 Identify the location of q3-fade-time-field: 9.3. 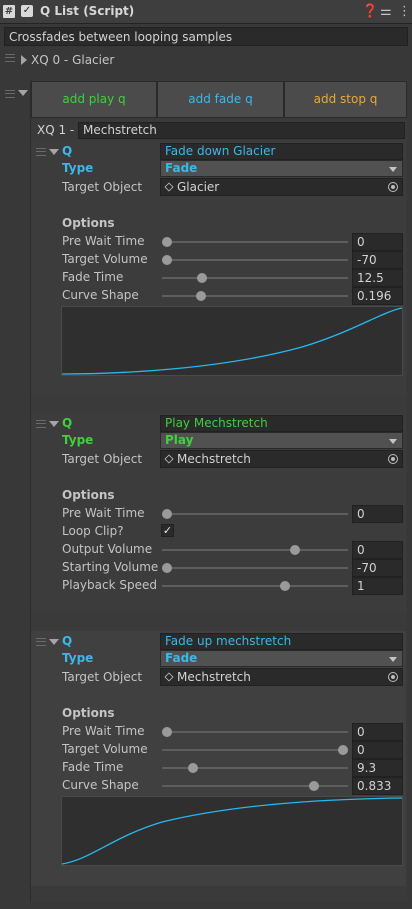
(377, 768).